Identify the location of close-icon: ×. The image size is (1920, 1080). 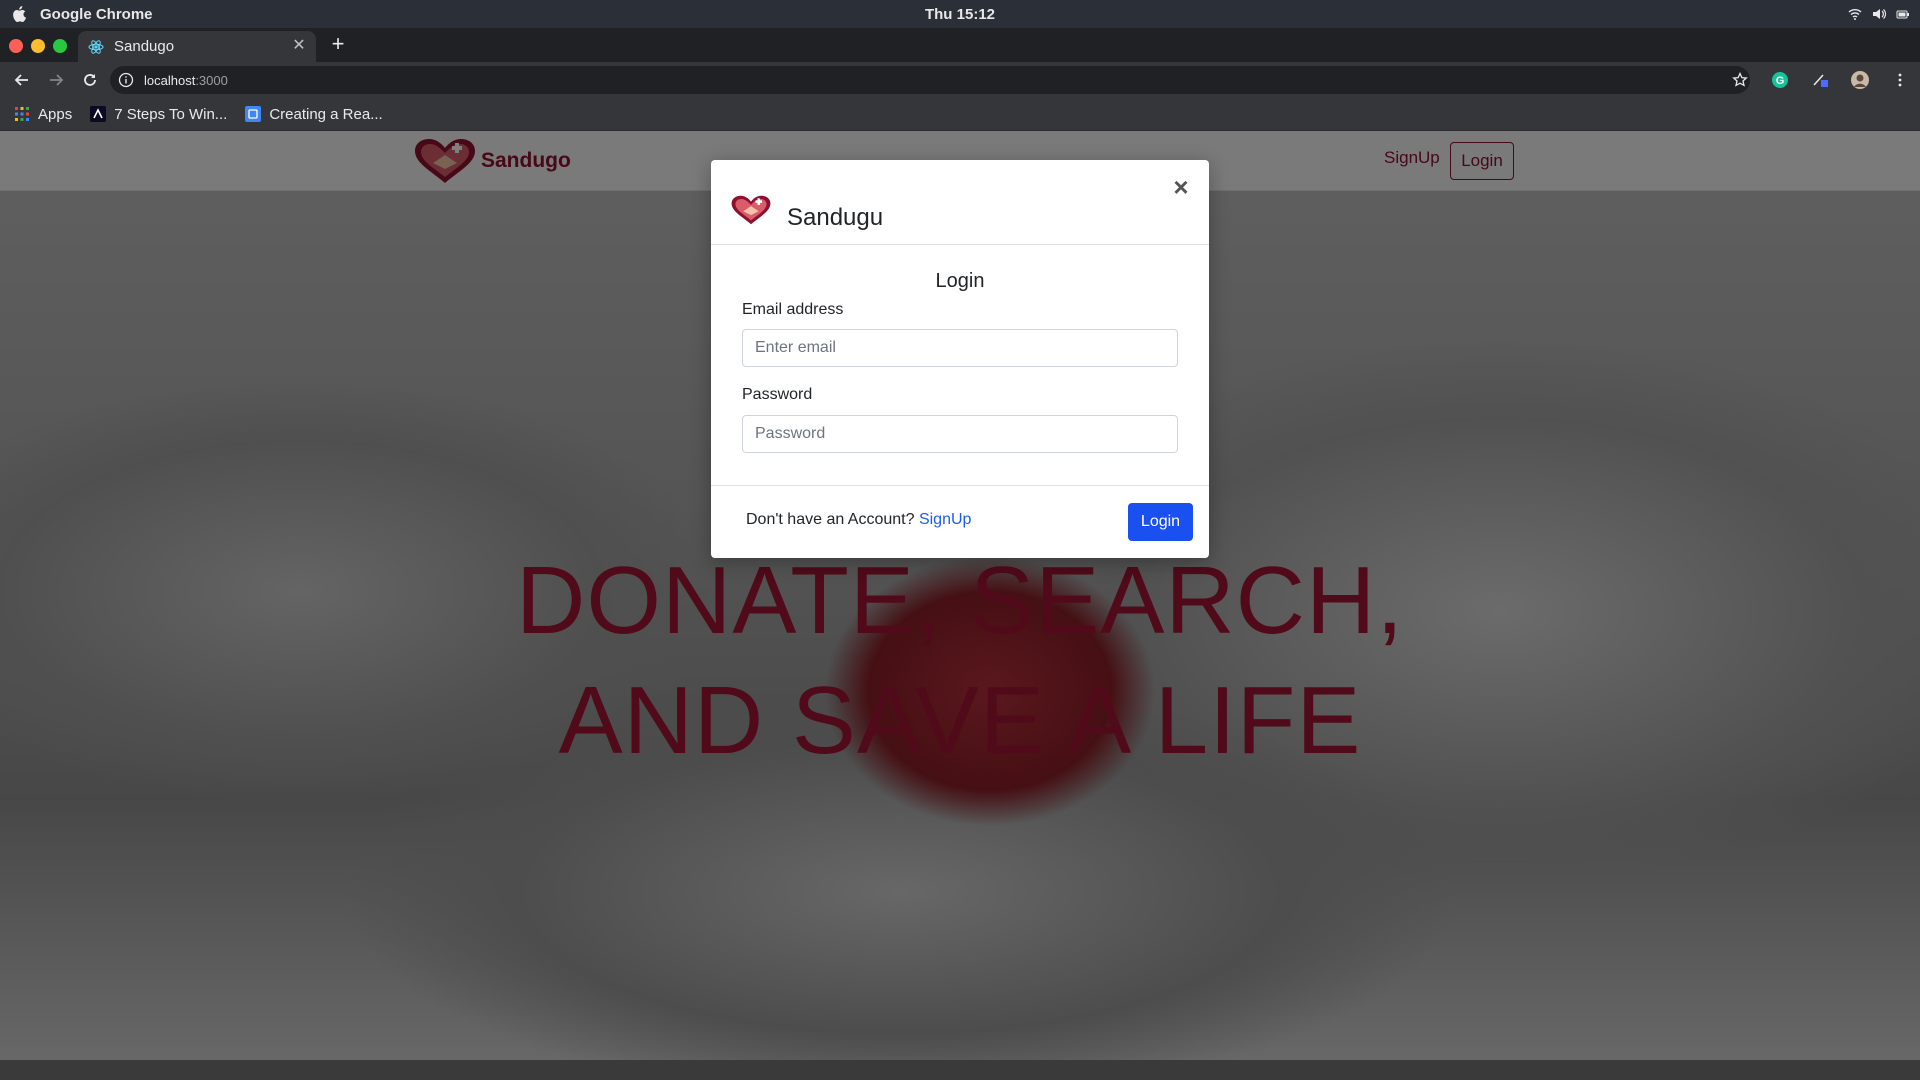
(1181, 187).